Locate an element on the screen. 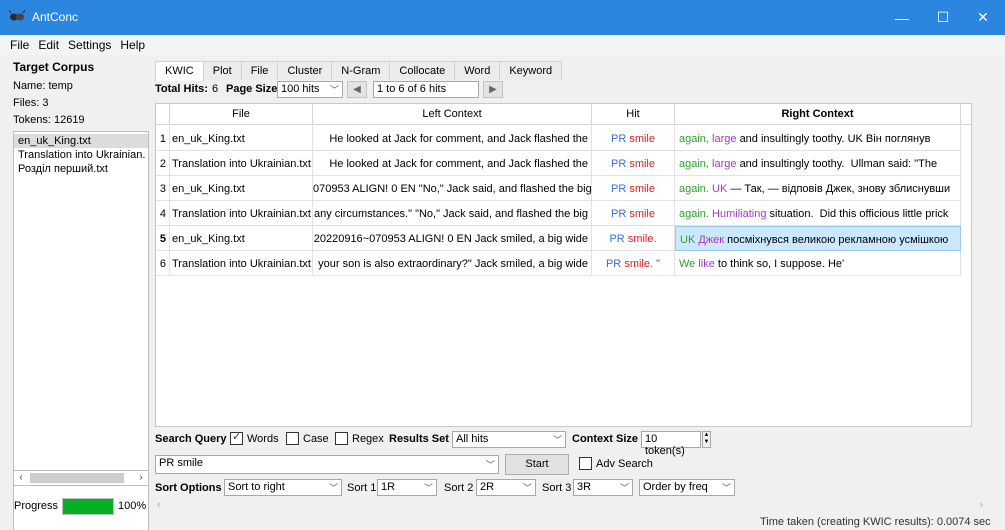 This screenshot has width=1005, height=530. row-number-cell: 1 is located at coordinates (163, 138).